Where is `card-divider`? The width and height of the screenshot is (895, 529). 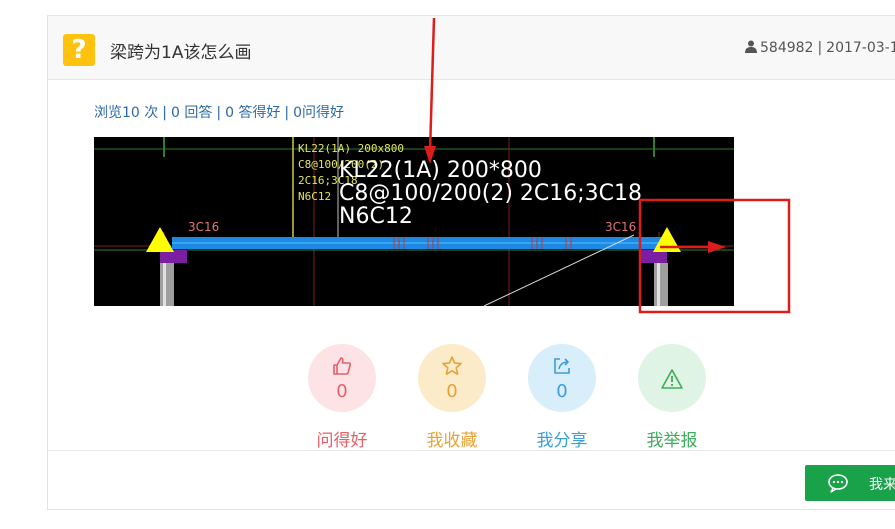
card-divider is located at coordinates (471, 450).